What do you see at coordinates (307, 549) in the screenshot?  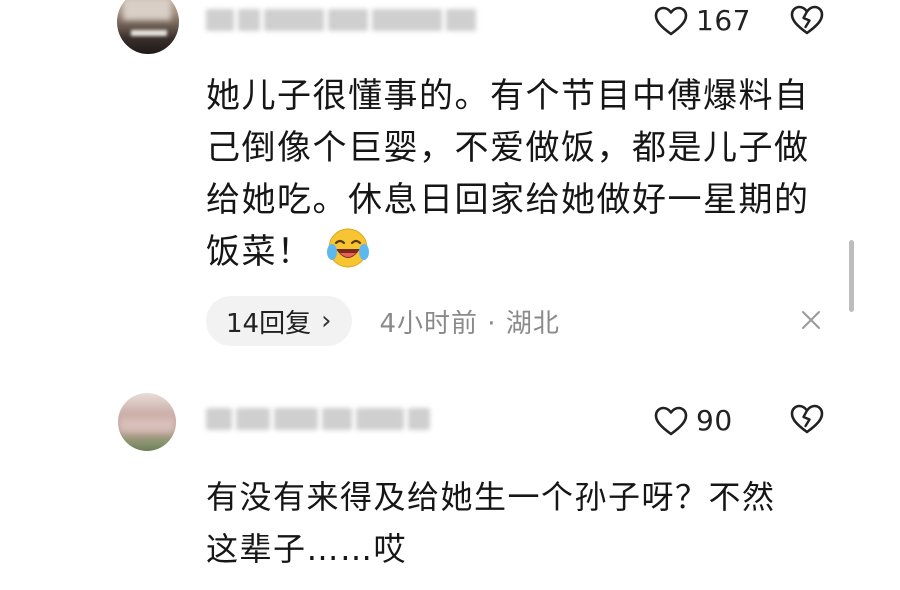 I see `comment-line: 这辈子……哎` at bounding box center [307, 549].